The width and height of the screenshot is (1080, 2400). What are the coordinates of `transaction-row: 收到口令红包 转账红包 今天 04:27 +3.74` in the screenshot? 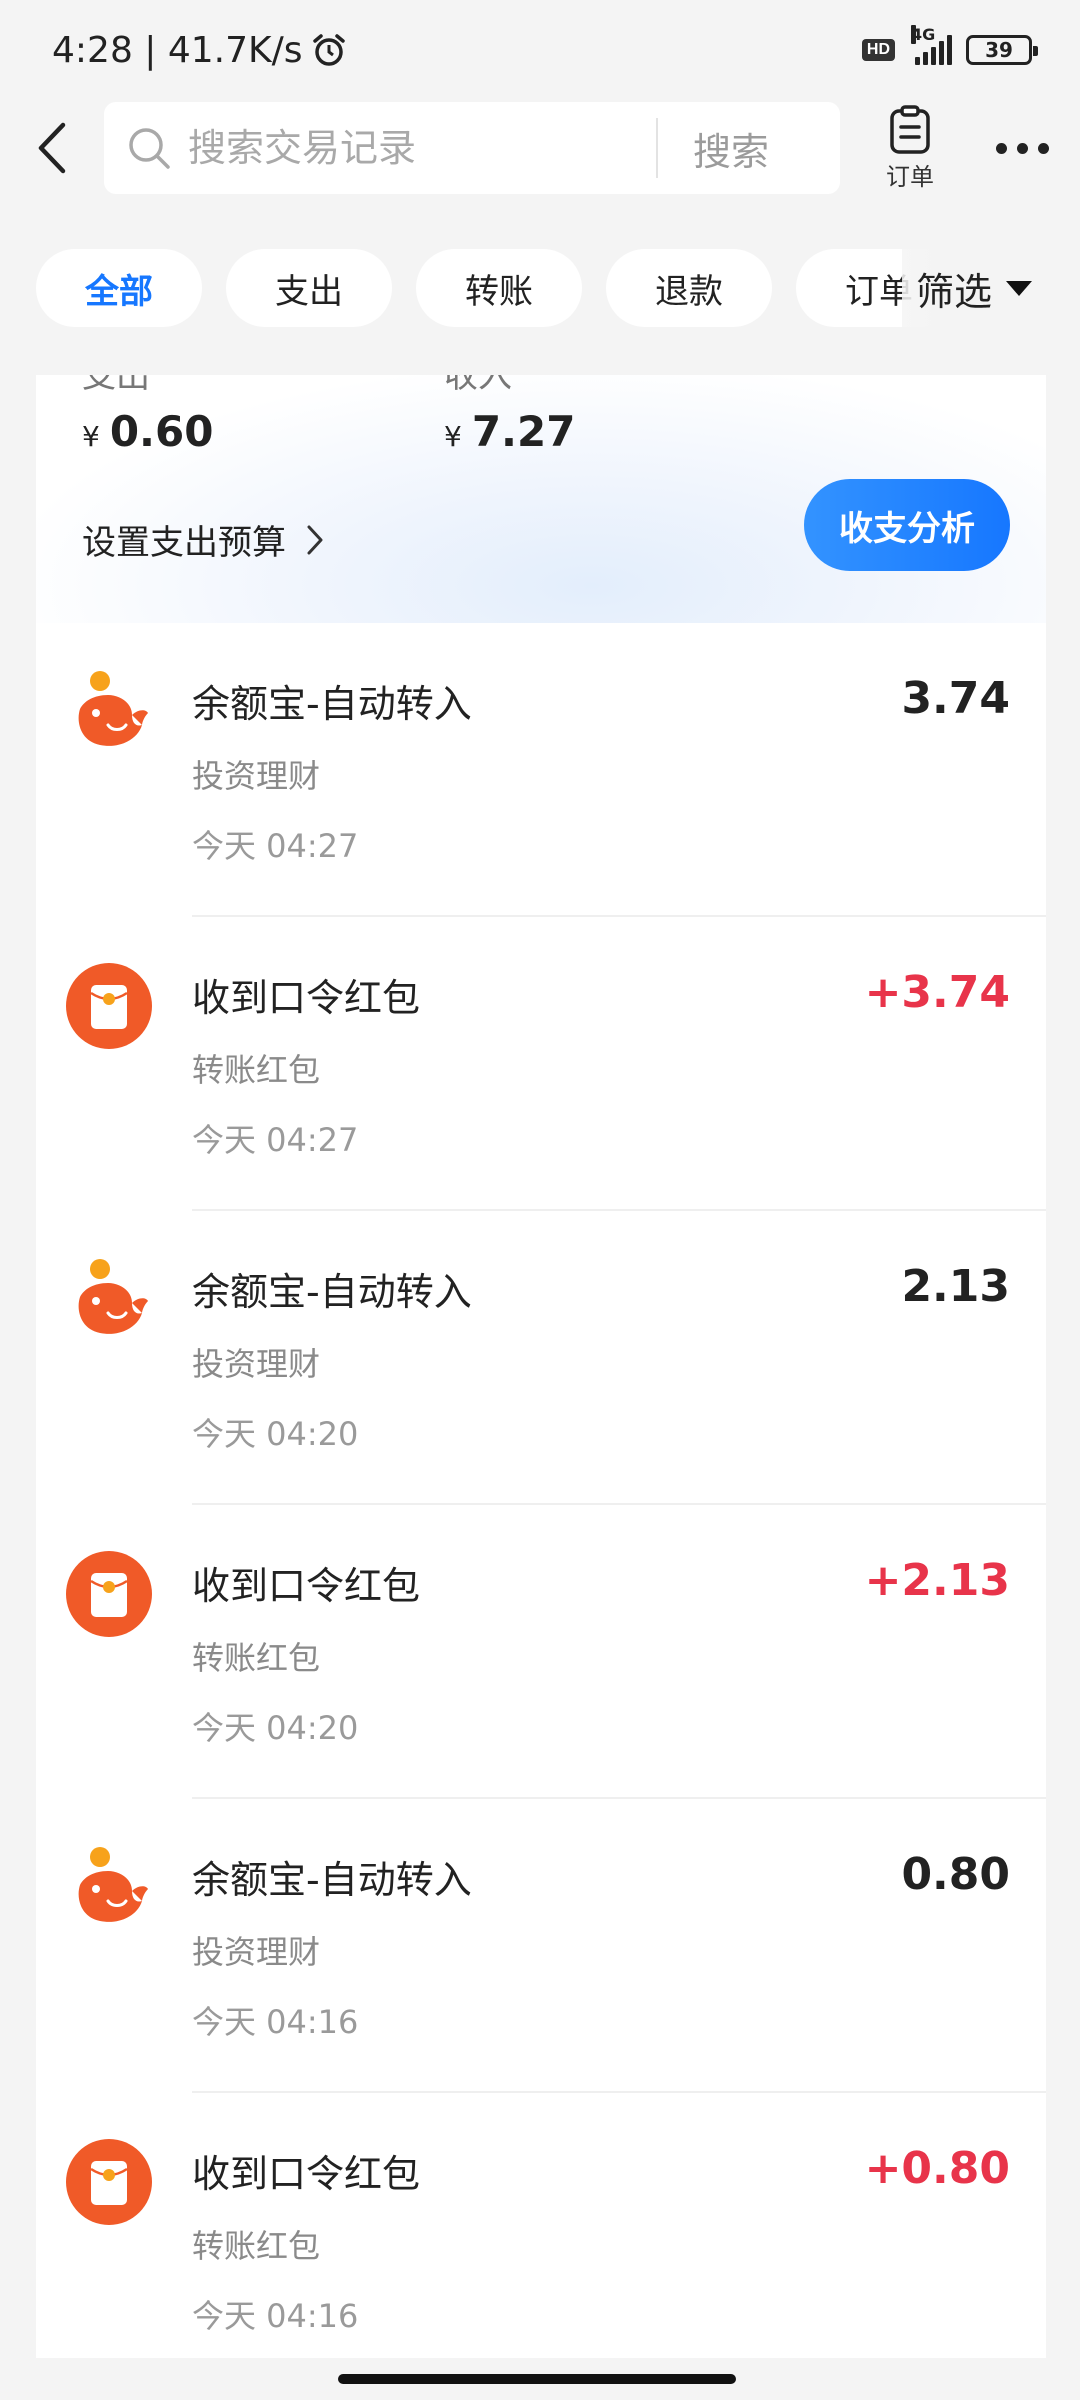 It's located at (541, 1064).